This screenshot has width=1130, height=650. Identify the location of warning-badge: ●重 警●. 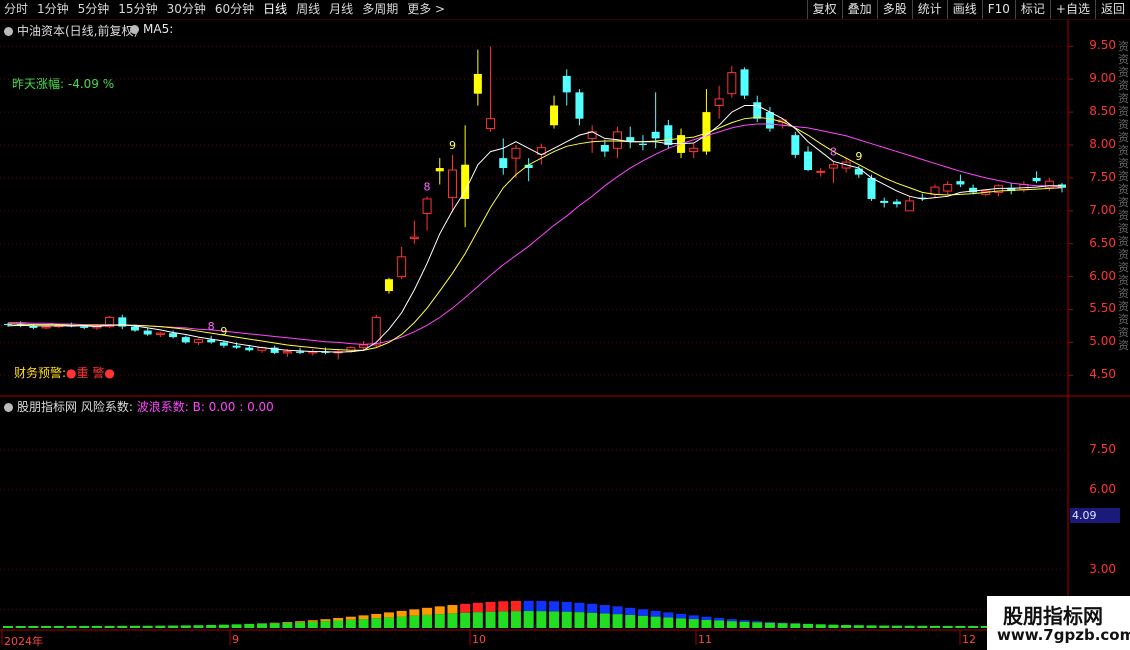
(90, 373).